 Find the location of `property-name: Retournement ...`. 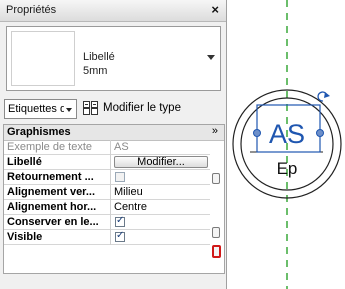

property-name: Retournement ... is located at coordinates (50, 177).